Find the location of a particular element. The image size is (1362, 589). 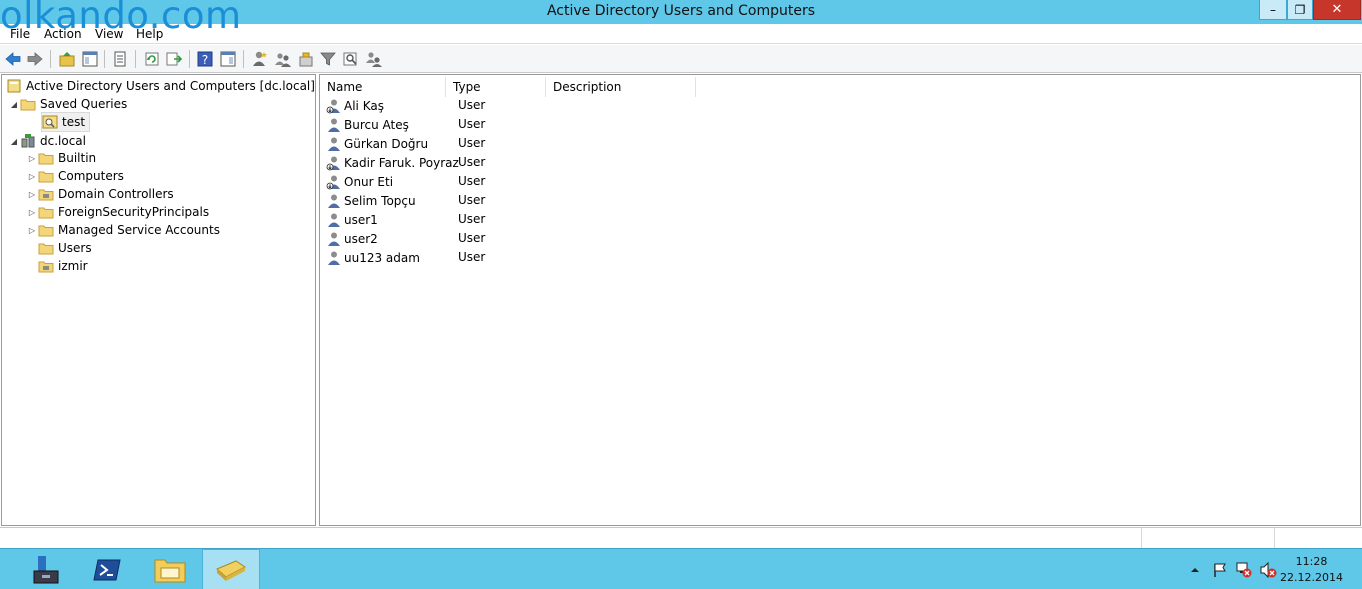

help-icon: ? is located at coordinates (205, 59).